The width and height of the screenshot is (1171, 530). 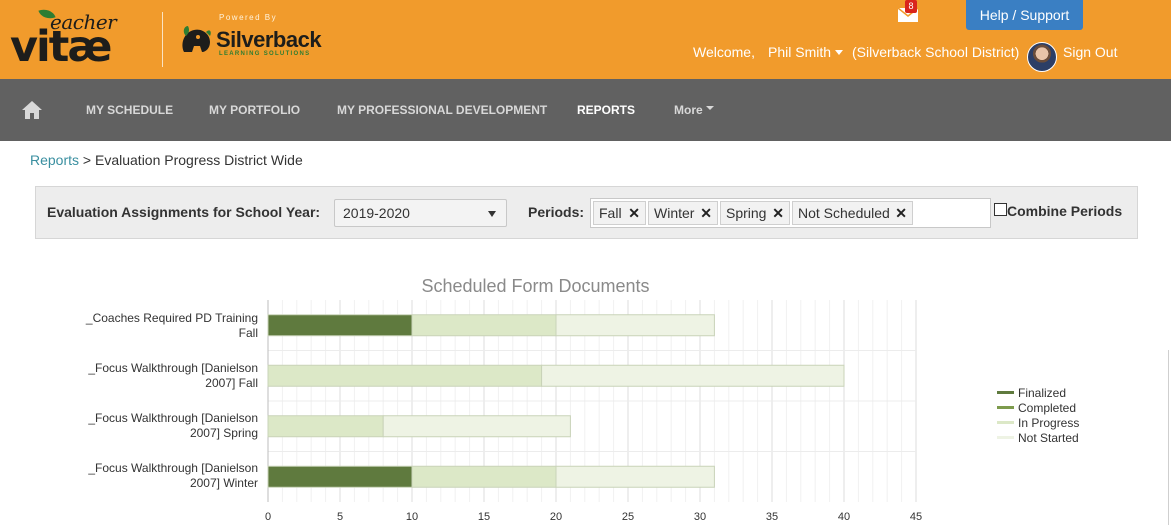 I want to click on x-tick-label: 25, so click(x=628, y=517).